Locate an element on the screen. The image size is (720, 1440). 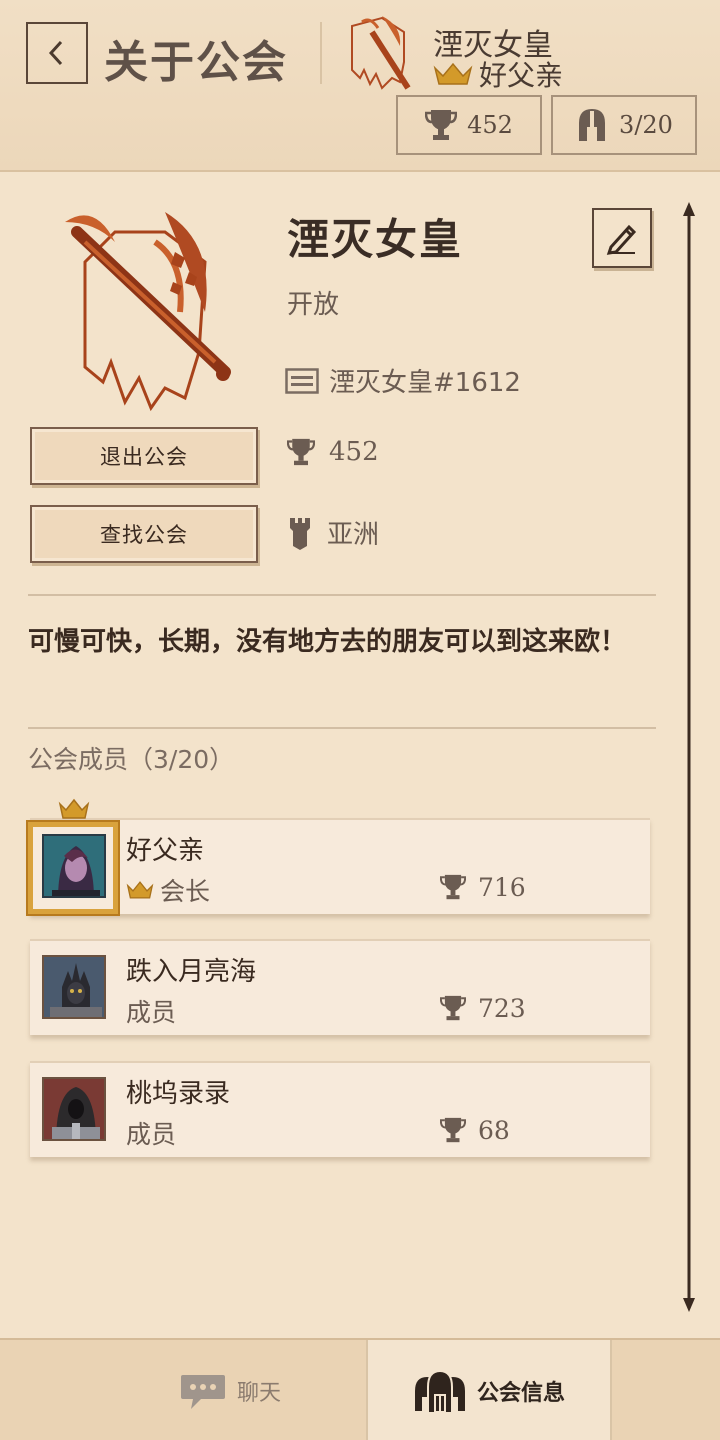
pencil-icon is located at coordinates (621, 239).